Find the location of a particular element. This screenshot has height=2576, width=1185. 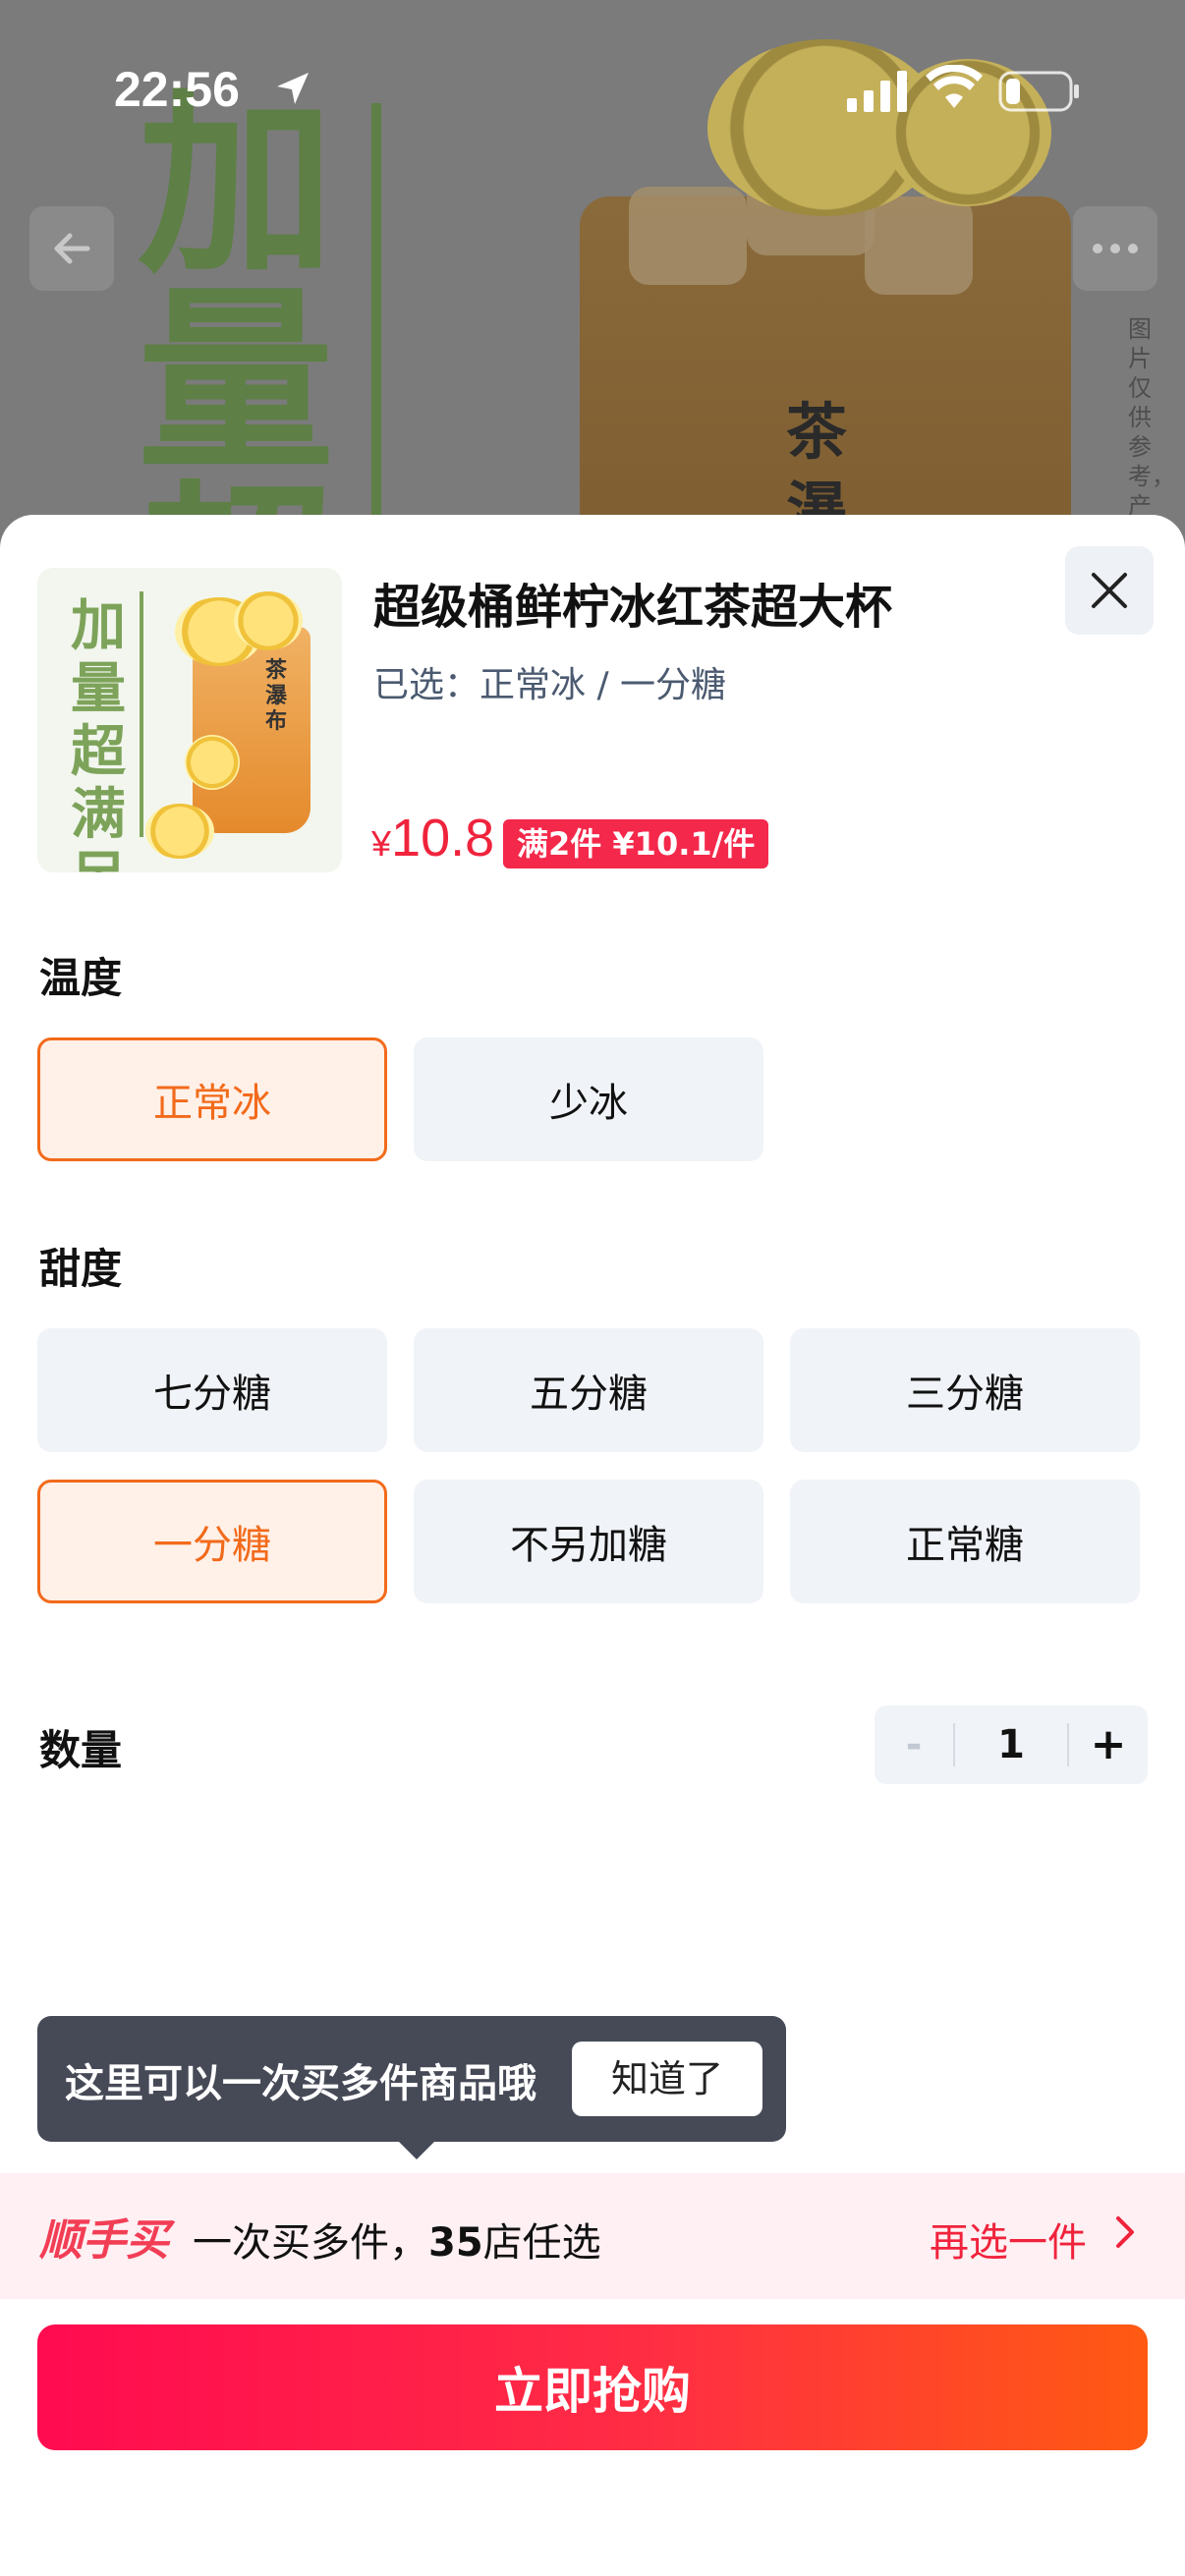

option-sweetness-normal: 正常糖 is located at coordinates (965, 1541).